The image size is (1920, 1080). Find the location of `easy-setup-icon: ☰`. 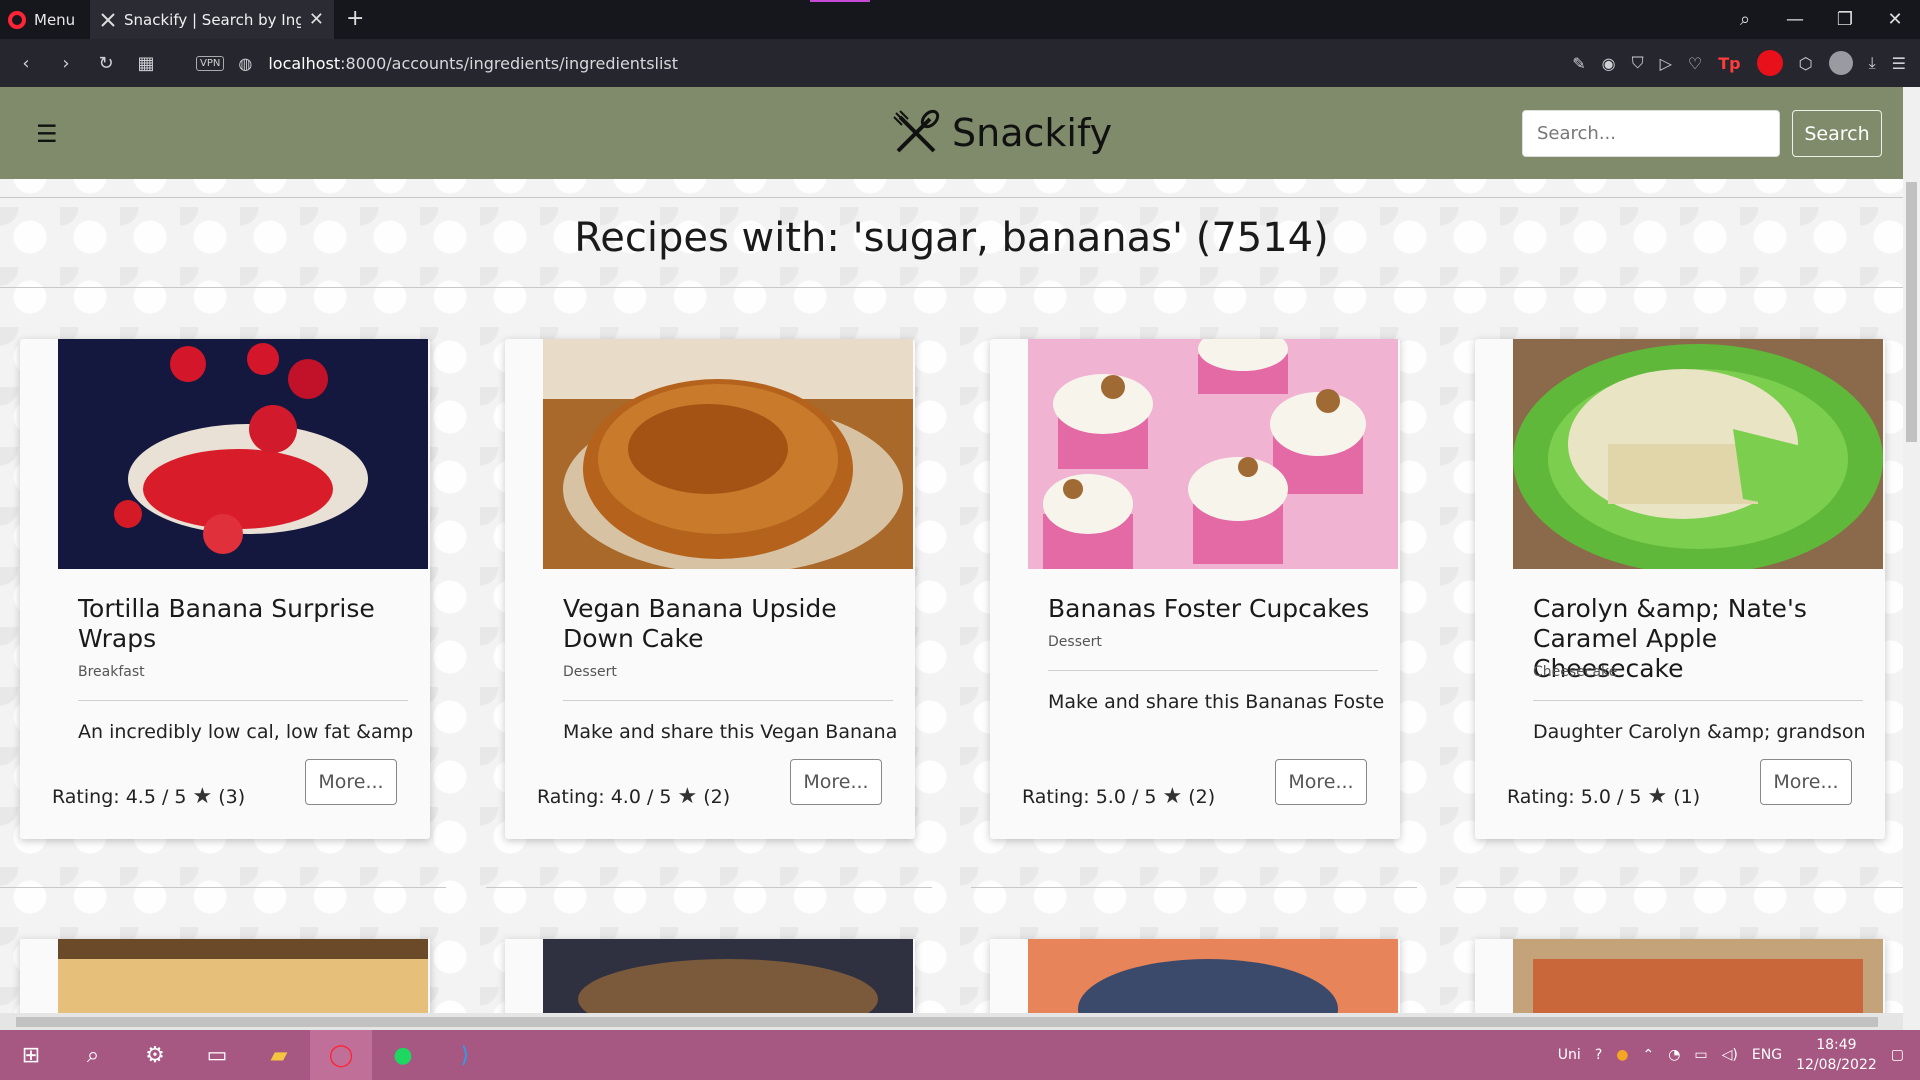

easy-setup-icon: ☰ is located at coordinates (1899, 63).